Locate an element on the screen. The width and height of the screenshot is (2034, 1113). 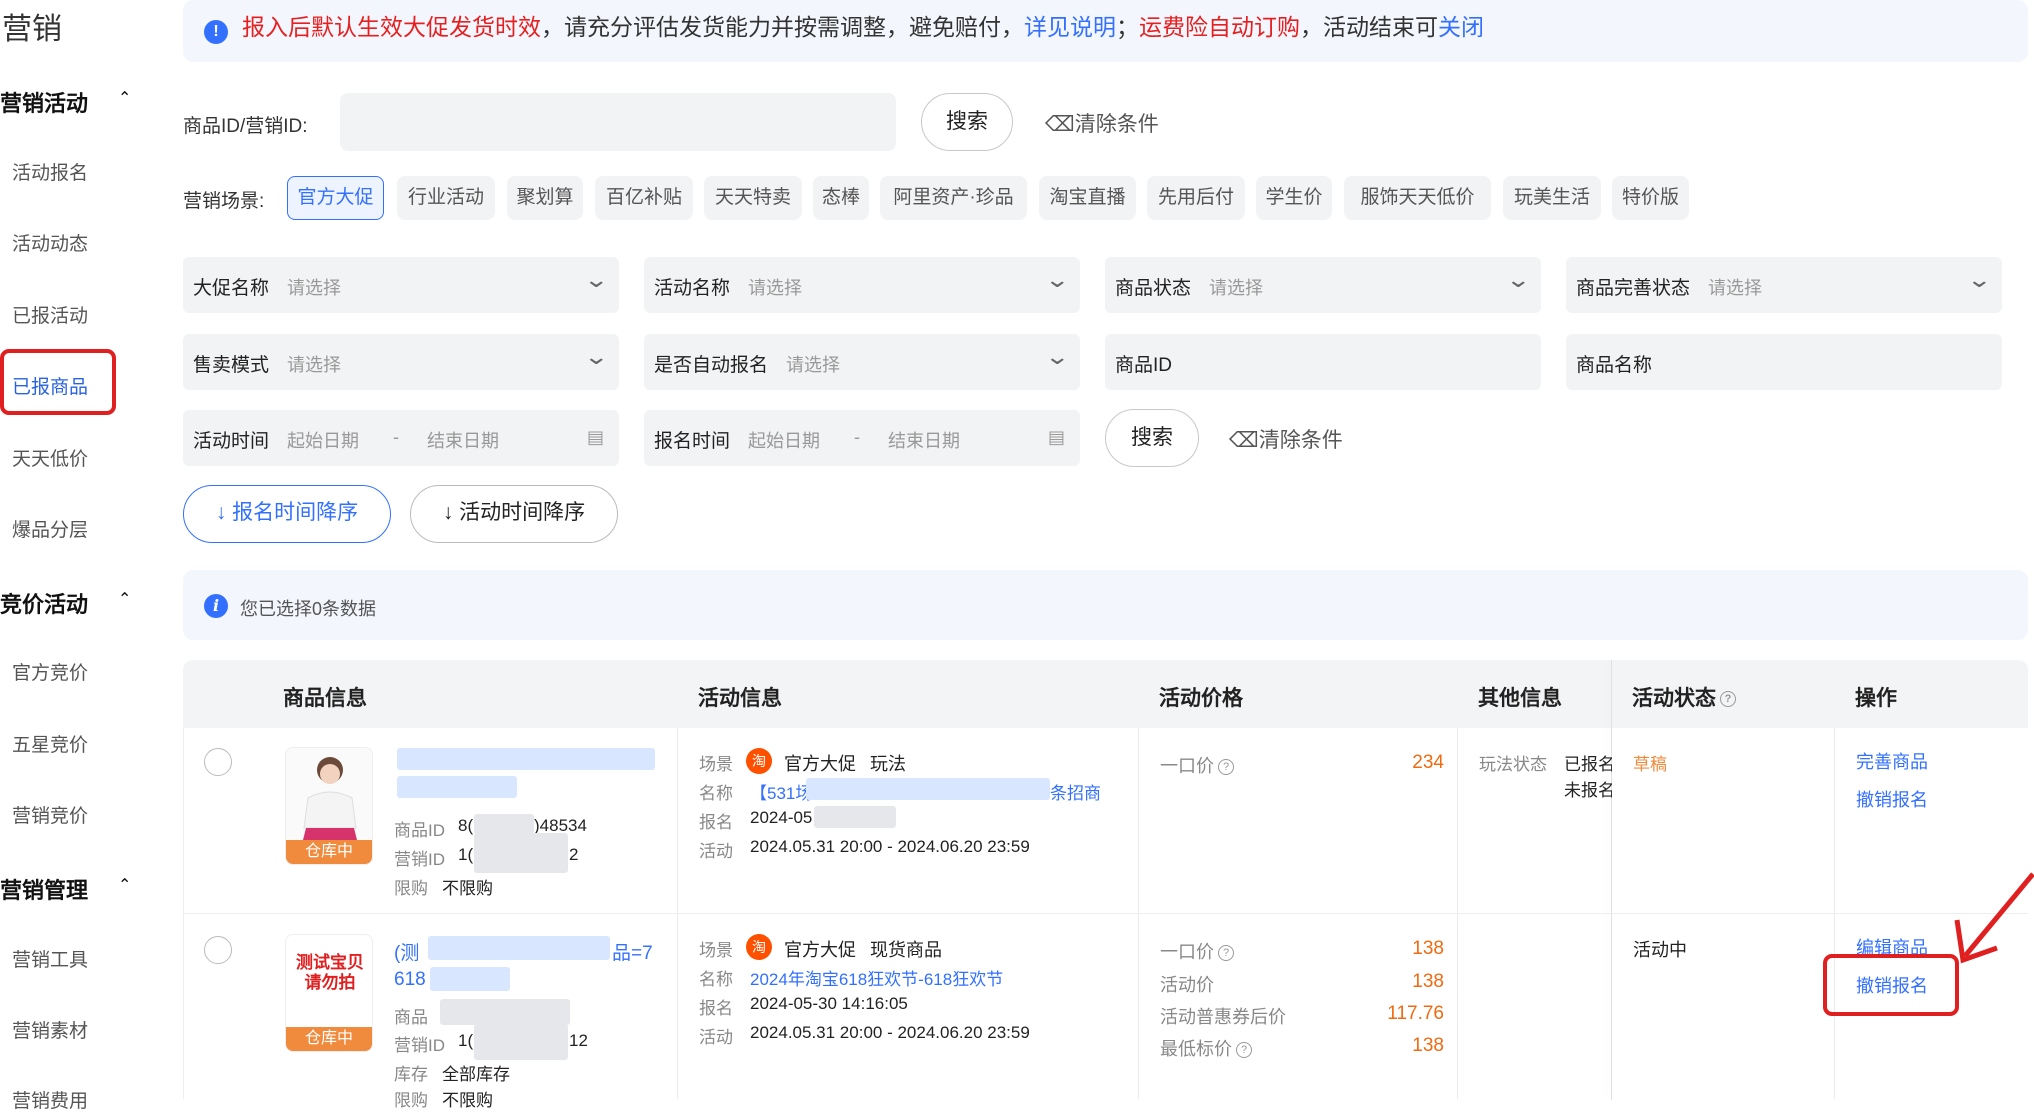
sidebar-item-signed-activities: 已报活动 is located at coordinates (50, 314).